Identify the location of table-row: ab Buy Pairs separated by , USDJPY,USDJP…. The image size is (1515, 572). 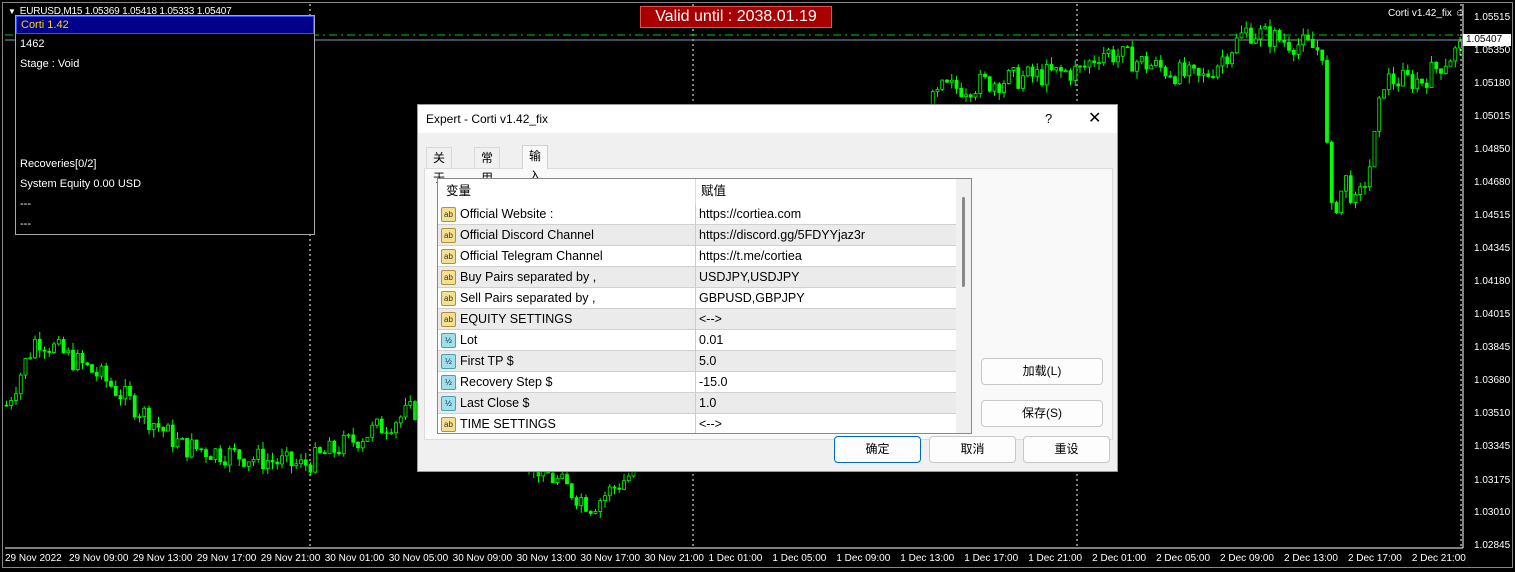
(697, 277).